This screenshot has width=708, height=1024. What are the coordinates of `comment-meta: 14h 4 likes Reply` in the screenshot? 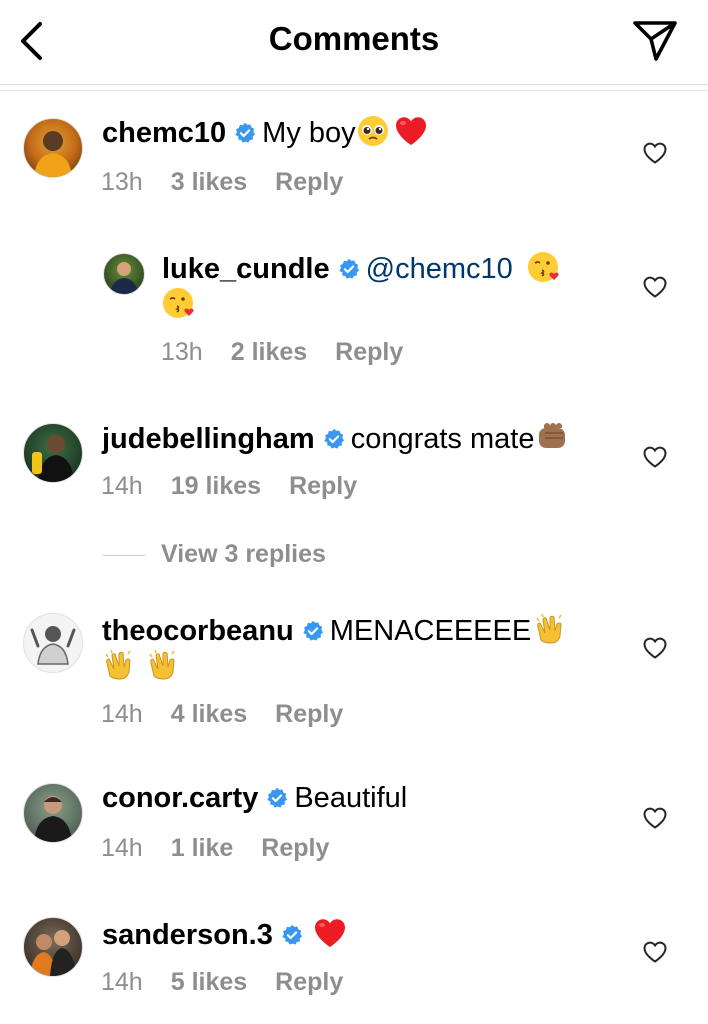 It's located at (236, 714).